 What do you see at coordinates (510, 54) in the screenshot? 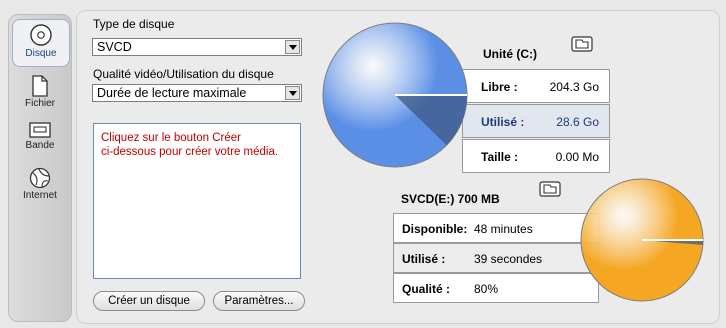
I see `drive-title: Unité (C:)` at bounding box center [510, 54].